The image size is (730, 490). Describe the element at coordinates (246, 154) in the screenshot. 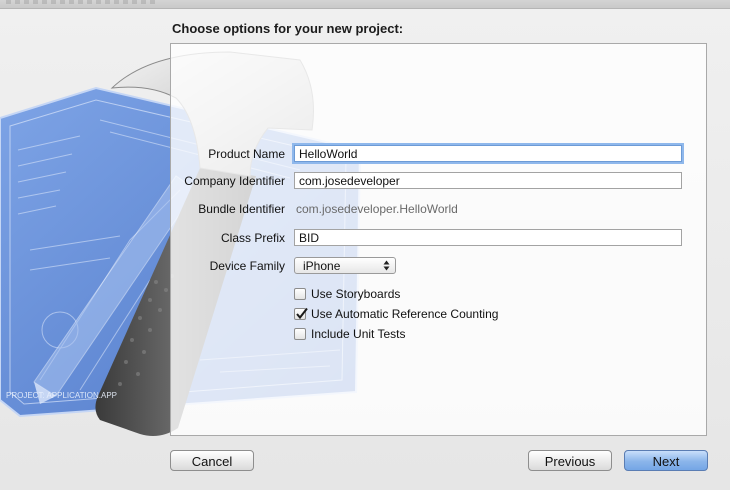

I see `product-name-label: Product Name` at that location.